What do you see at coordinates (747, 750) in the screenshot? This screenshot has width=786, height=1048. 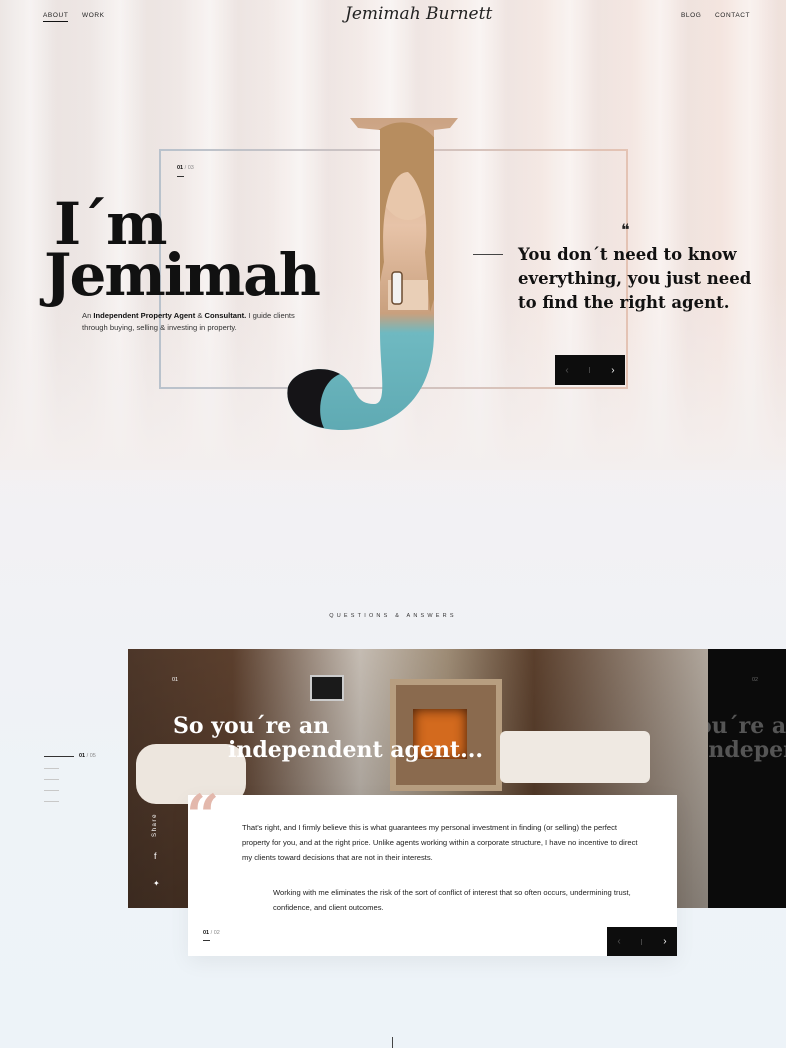 I see `next-slide-title-line2: indepen` at bounding box center [747, 750].